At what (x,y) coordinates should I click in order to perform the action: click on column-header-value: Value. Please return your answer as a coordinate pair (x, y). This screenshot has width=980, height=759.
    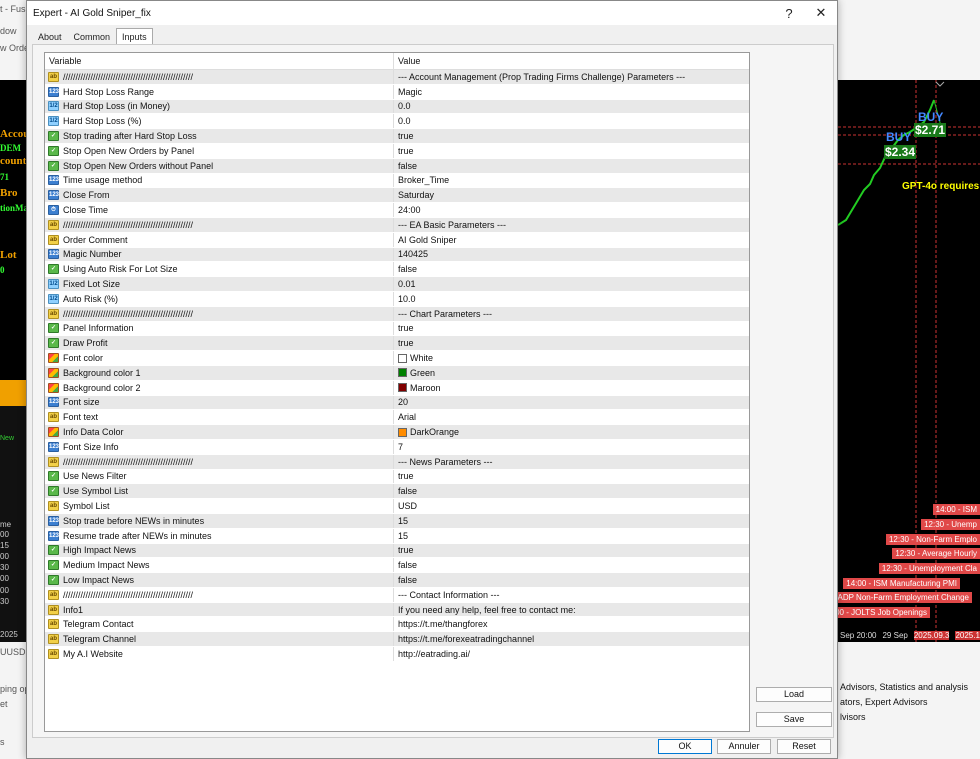
    Looking at the image, I should click on (407, 61).